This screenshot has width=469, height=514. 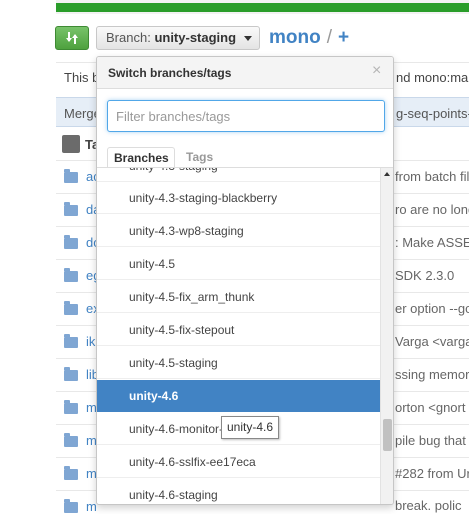 What do you see at coordinates (238, 175) in the screenshot?
I see `branch-item: unity-4.3-staging` at bounding box center [238, 175].